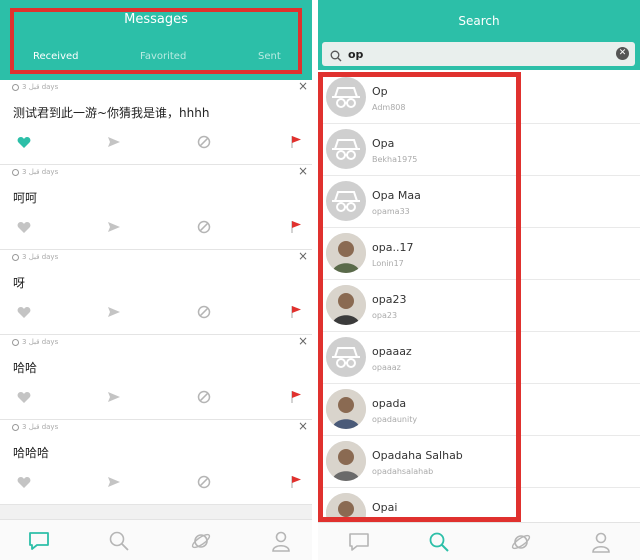 The height and width of the screenshot is (560, 640). I want to click on message-item: قبل 3 days × 呵呵, so click(156, 207).